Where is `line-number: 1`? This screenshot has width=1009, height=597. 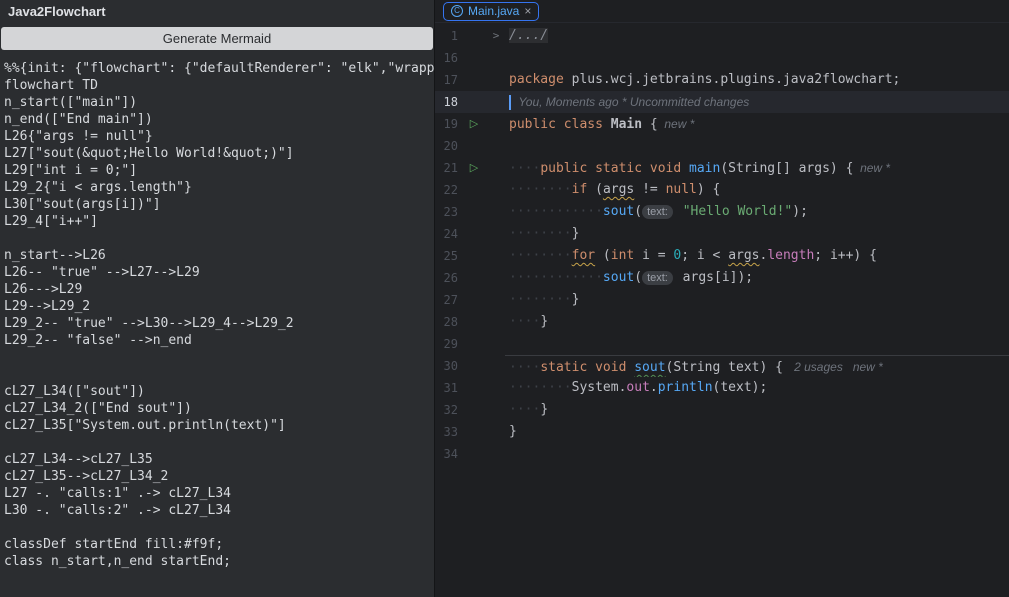 line-number: 1 is located at coordinates (454, 36).